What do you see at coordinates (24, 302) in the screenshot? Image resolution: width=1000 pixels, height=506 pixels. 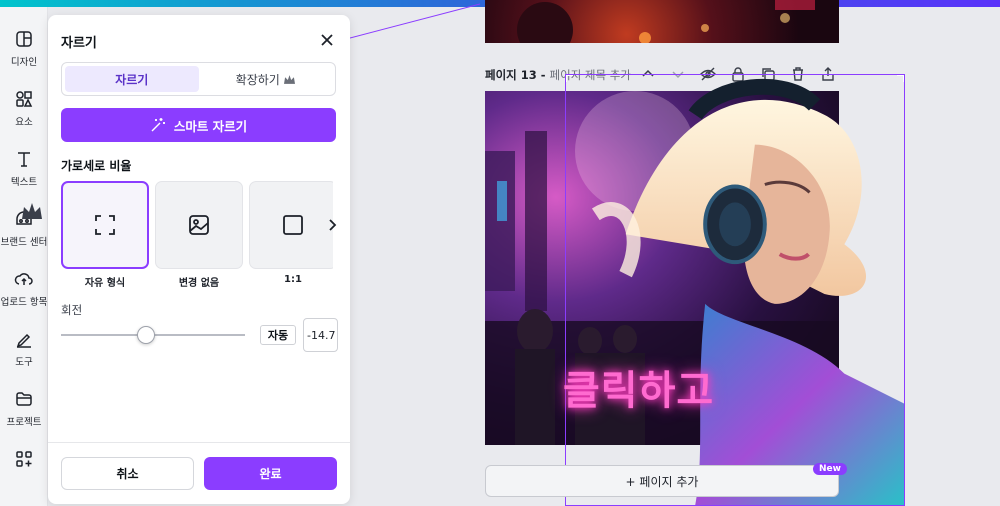 I see `sidebar-item-label: 업로드 항목` at bounding box center [24, 302].